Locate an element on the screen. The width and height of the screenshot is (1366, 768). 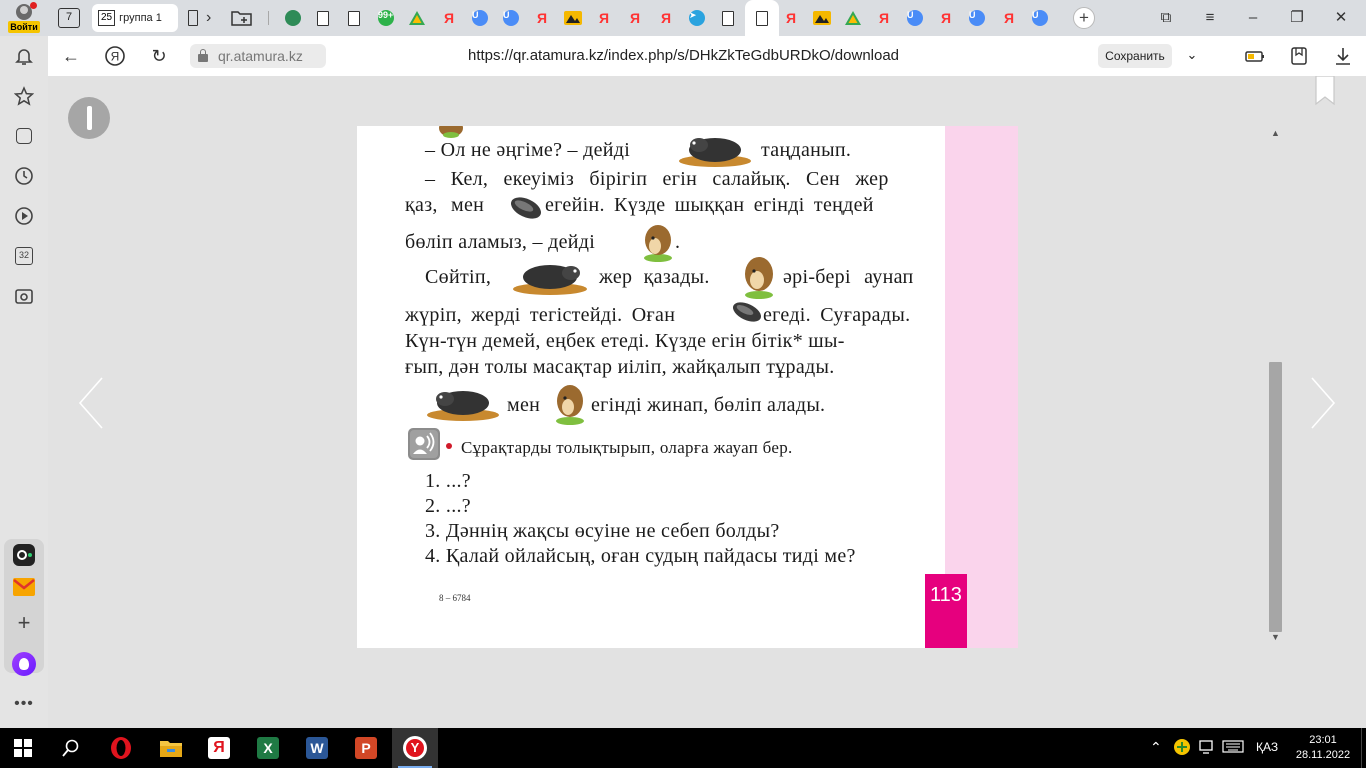
chevron-up-icon: ⌃ is located at coordinates (1156, 748).